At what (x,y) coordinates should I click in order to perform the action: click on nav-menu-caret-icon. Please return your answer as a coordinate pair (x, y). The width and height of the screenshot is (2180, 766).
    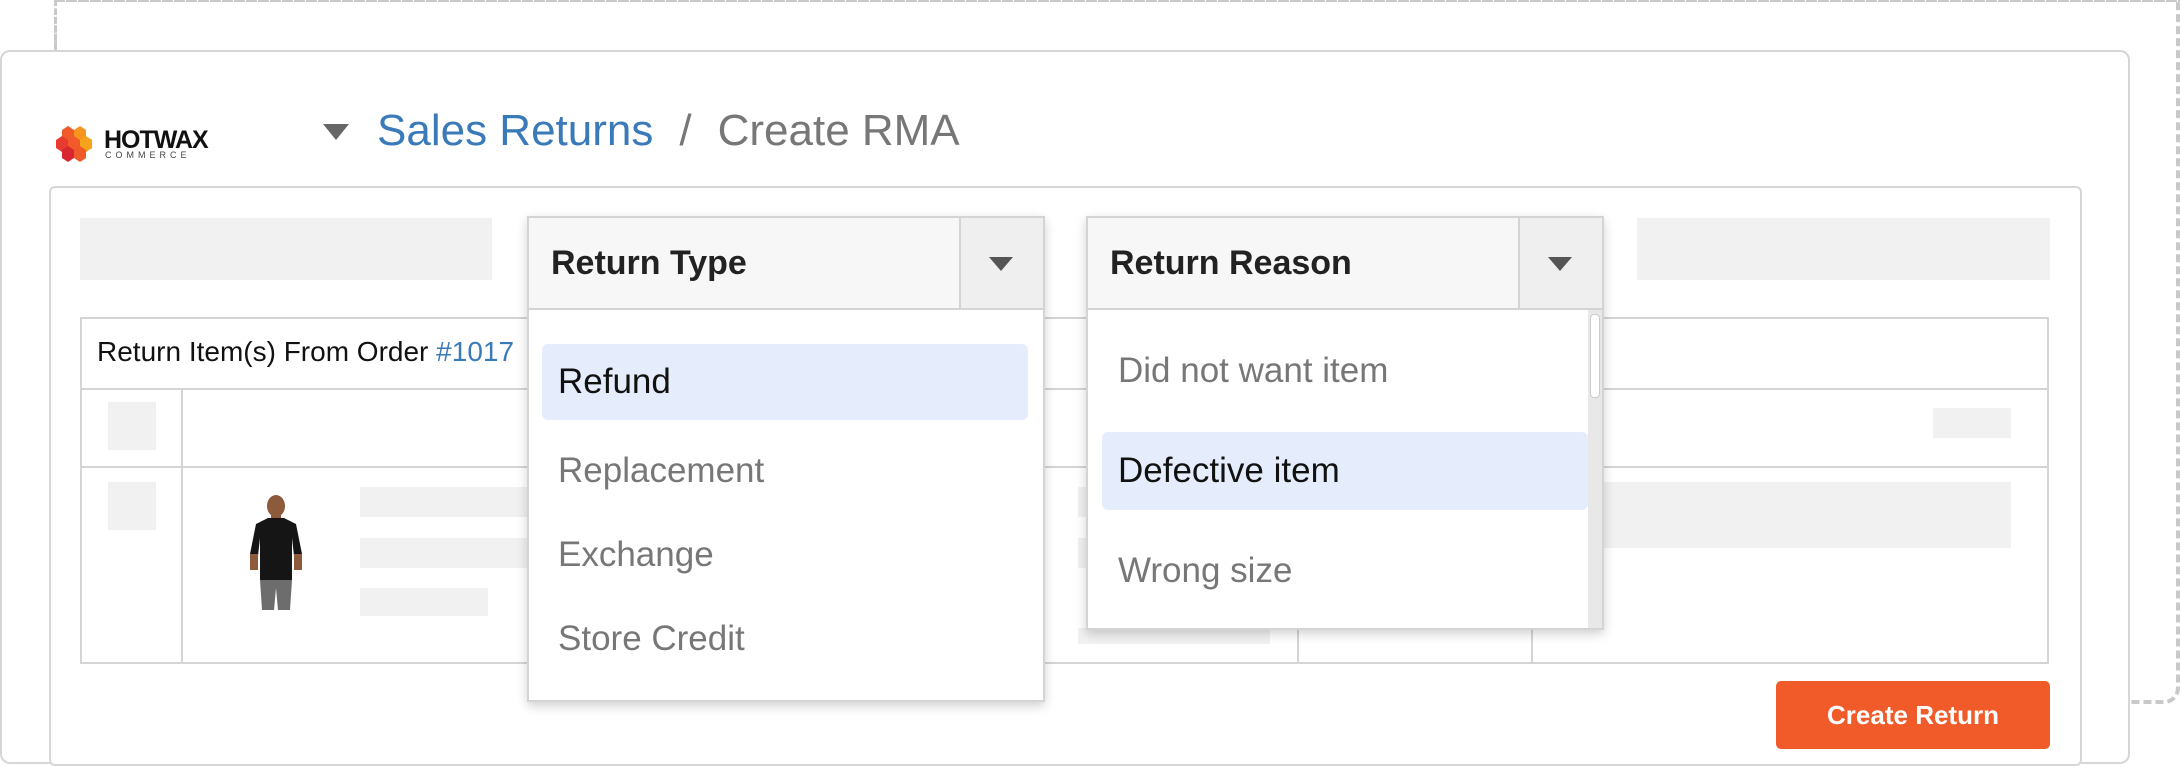
    Looking at the image, I should click on (336, 132).